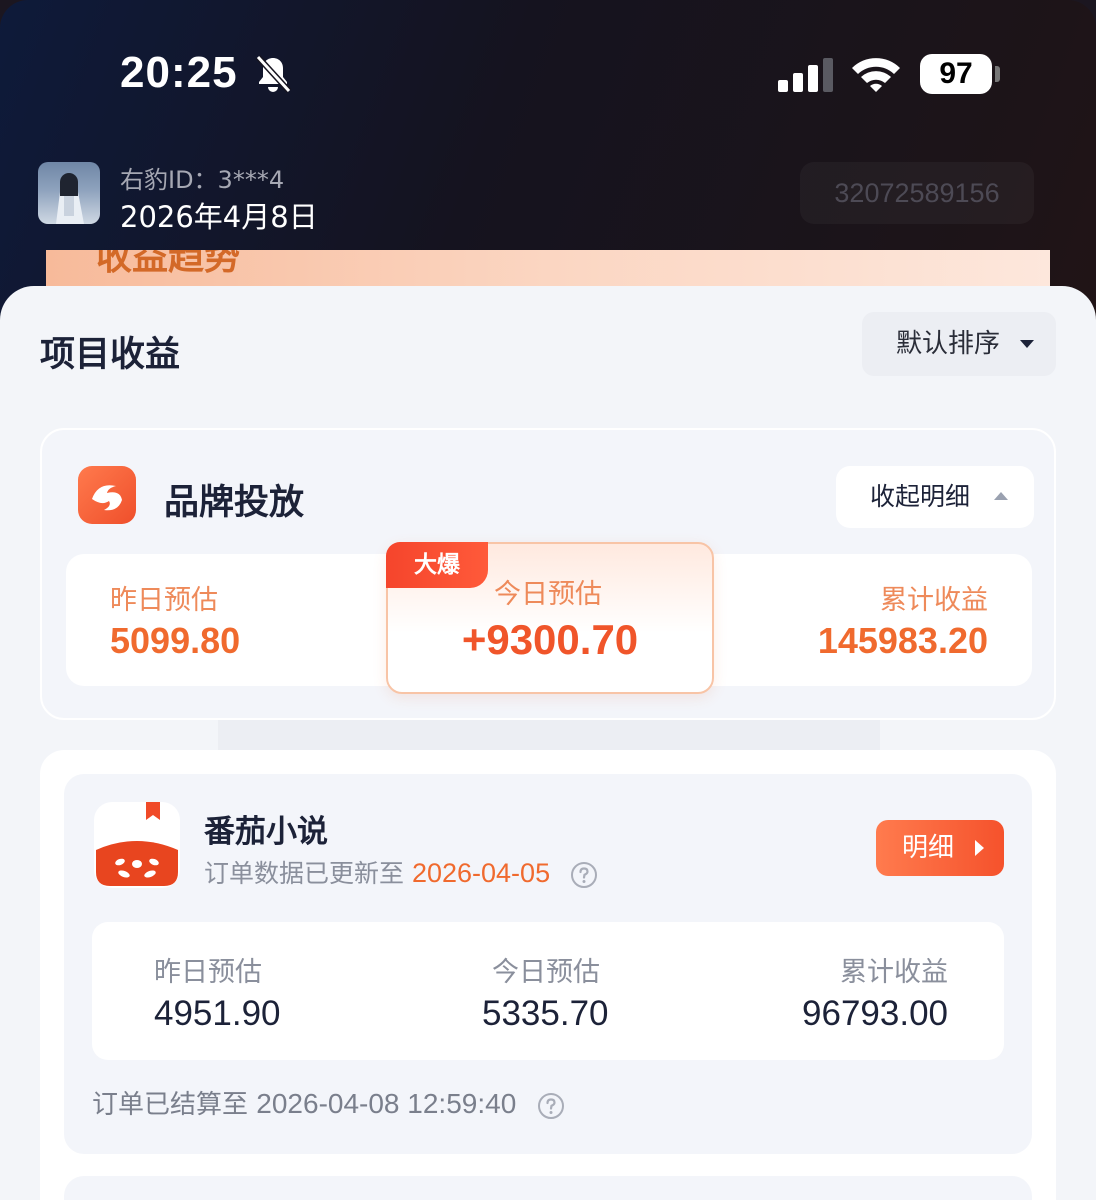  I want to click on details-button: 明细, so click(940, 848).